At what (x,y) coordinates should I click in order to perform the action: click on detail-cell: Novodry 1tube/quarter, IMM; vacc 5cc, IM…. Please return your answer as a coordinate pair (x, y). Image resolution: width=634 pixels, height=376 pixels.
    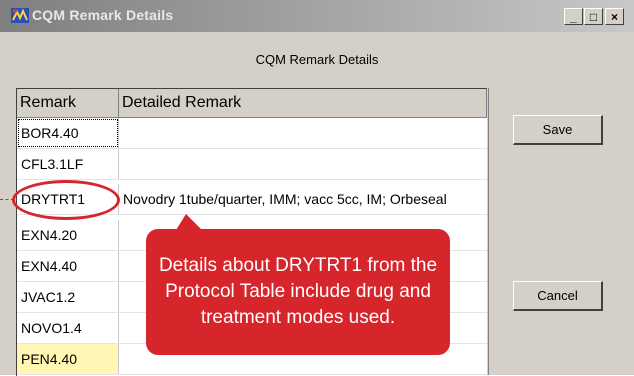
    Looking at the image, I should click on (303, 199).